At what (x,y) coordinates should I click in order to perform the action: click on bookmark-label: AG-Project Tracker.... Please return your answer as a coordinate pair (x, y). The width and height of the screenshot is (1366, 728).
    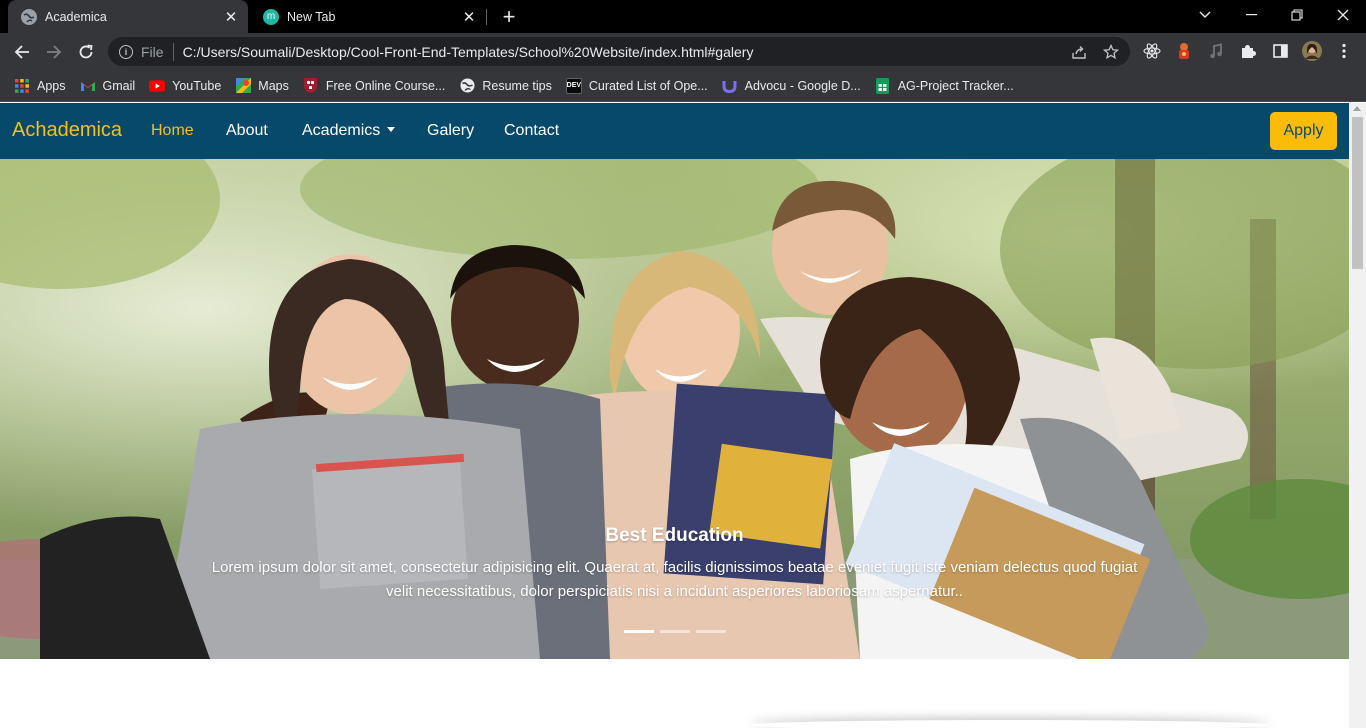
    Looking at the image, I should click on (955, 85).